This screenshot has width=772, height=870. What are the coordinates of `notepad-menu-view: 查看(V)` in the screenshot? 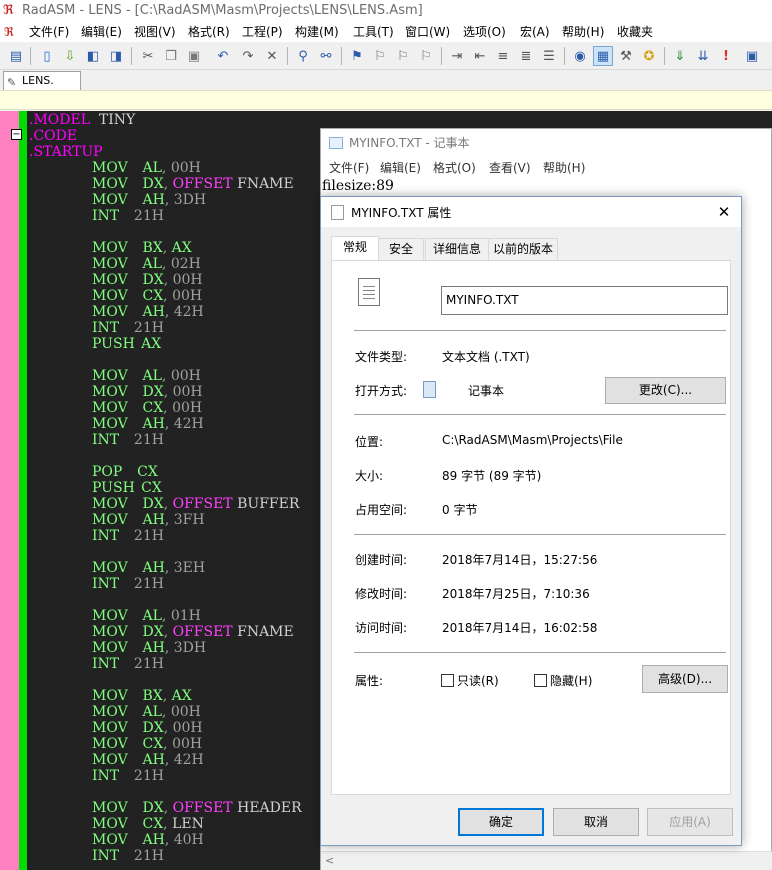 It's located at (510, 167).